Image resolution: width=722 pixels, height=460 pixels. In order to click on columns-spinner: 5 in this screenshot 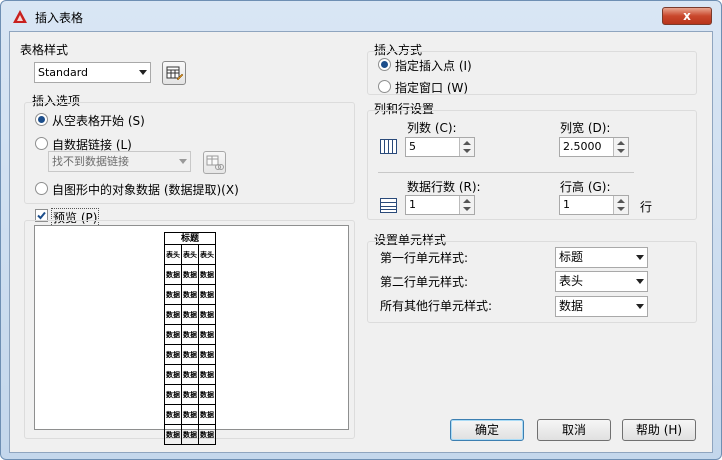, I will do `click(440, 147)`.